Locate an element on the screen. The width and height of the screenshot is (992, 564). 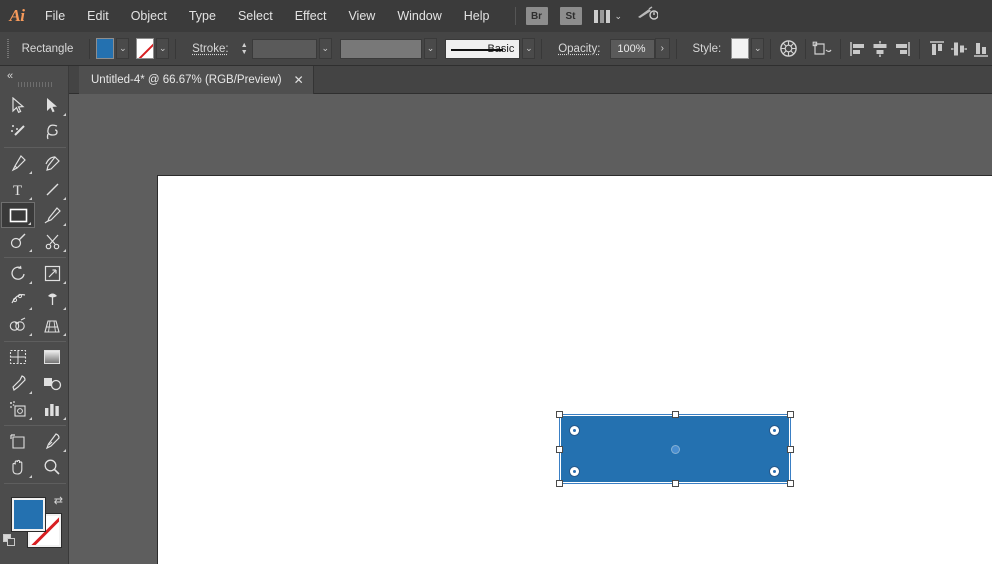
workspace-switcher-icon is located at coordinates (601, 16).